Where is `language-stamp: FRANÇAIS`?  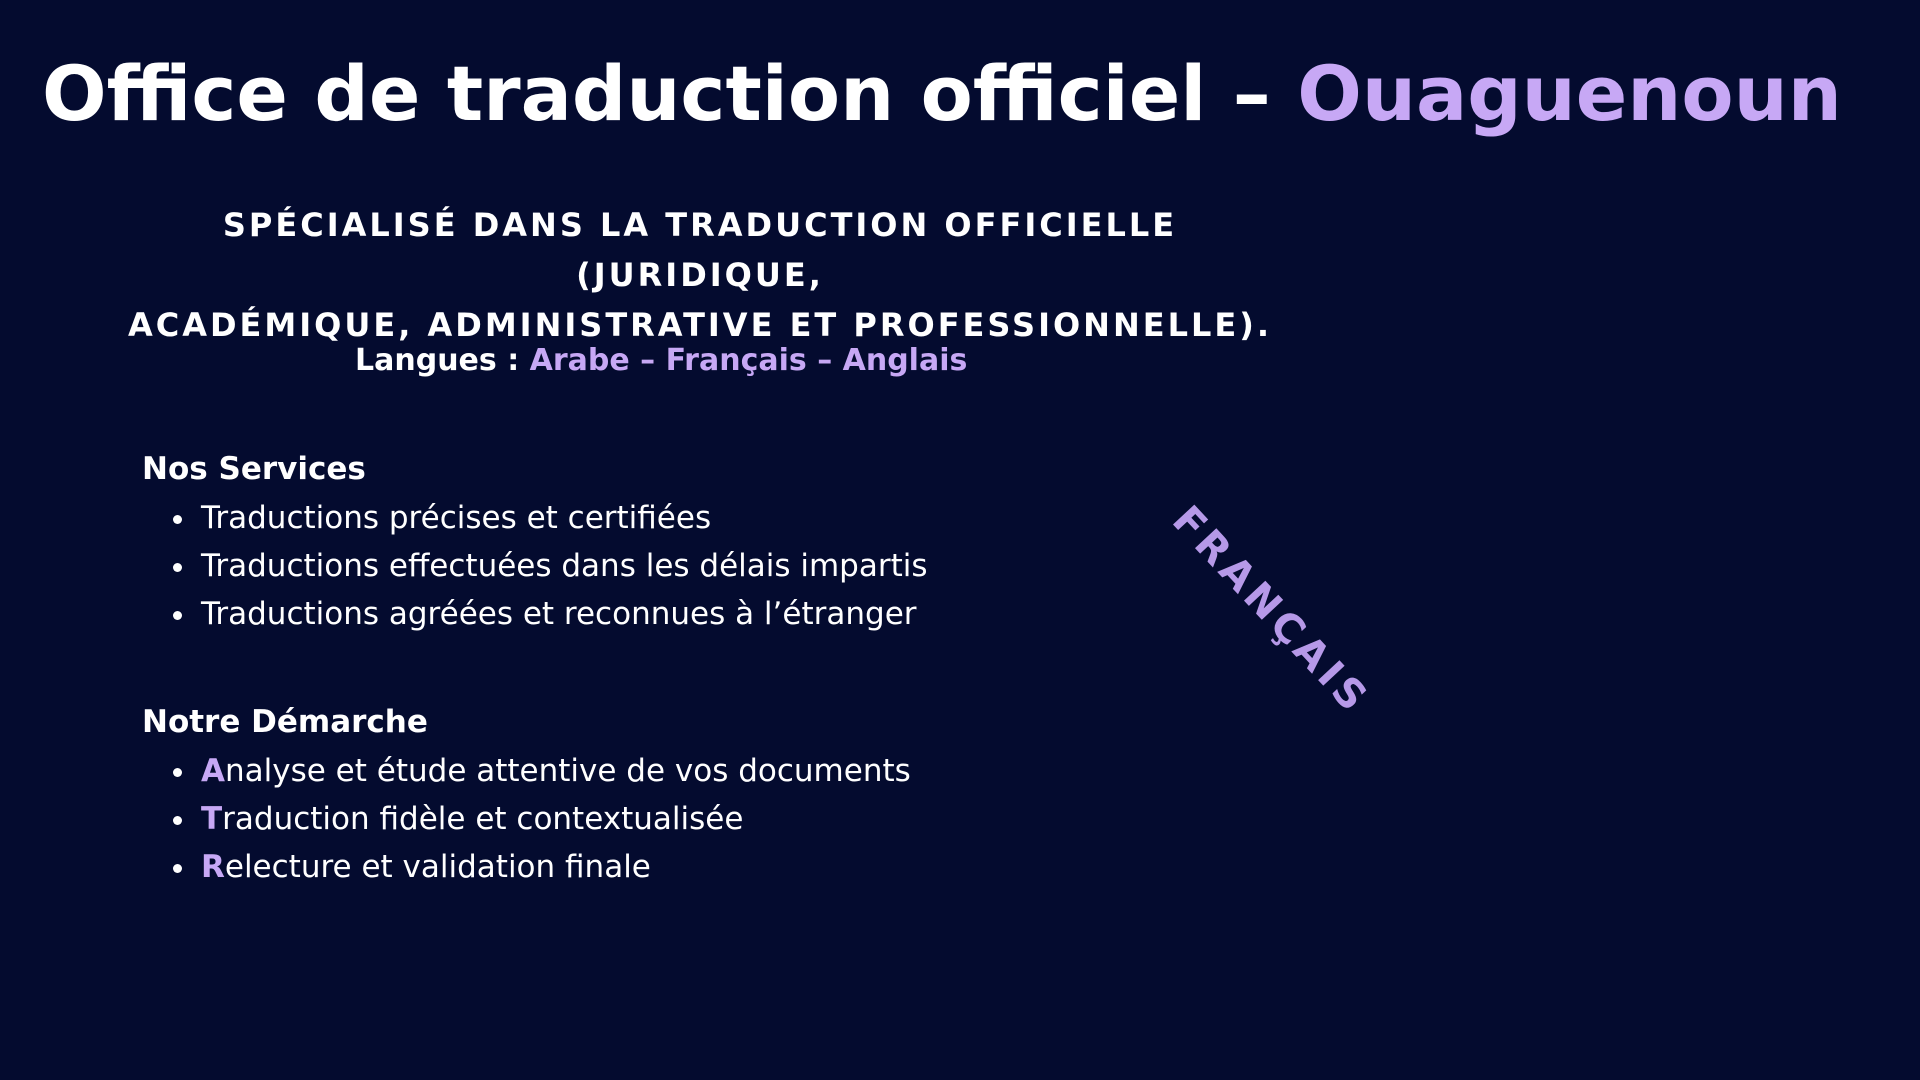
language-stamp: FRANÇAIS is located at coordinates (1271, 610).